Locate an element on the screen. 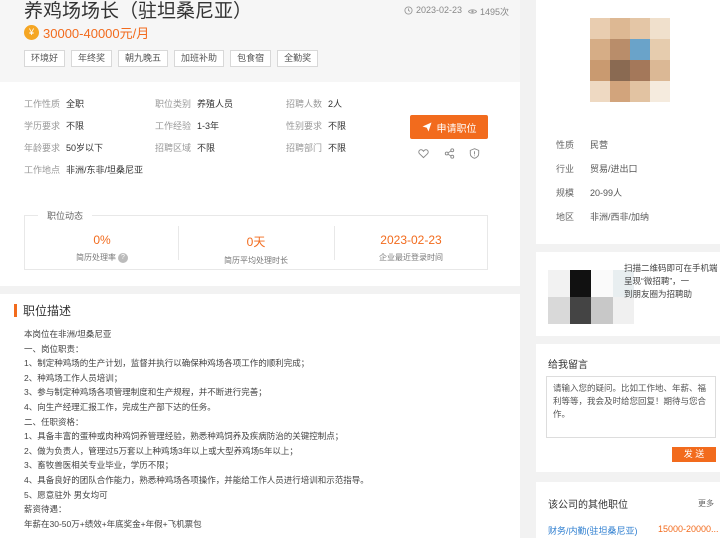 The height and width of the screenshot is (538, 720). eye-icon is located at coordinates (472, 11).